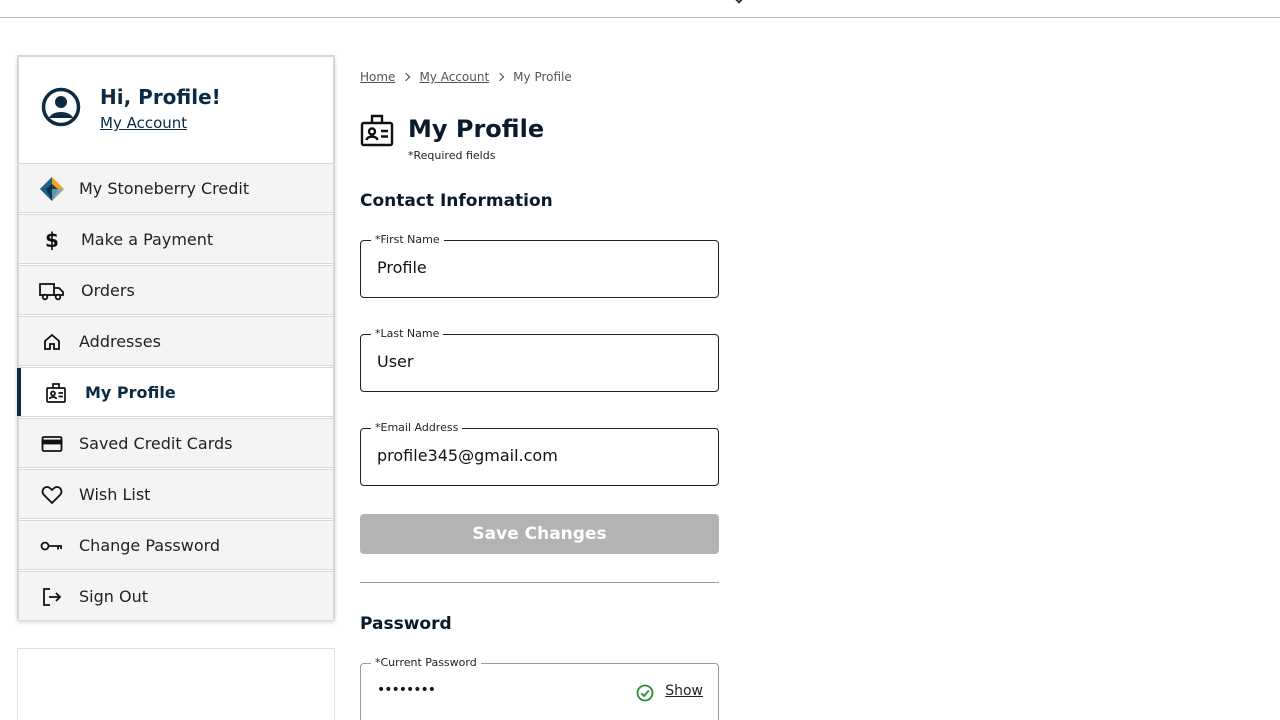 The image size is (1280, 720). Describe the element at coordinates (143, 123) in the screenshot. I see `my-account-link: My Account` at that location.